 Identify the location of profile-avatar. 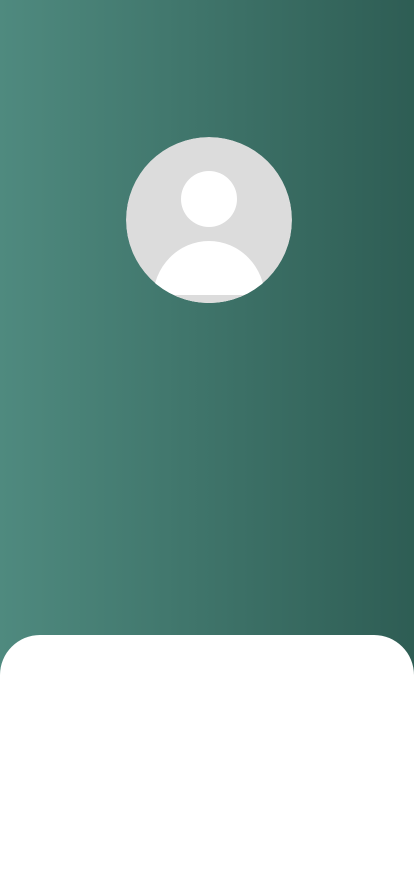
(209, 220).